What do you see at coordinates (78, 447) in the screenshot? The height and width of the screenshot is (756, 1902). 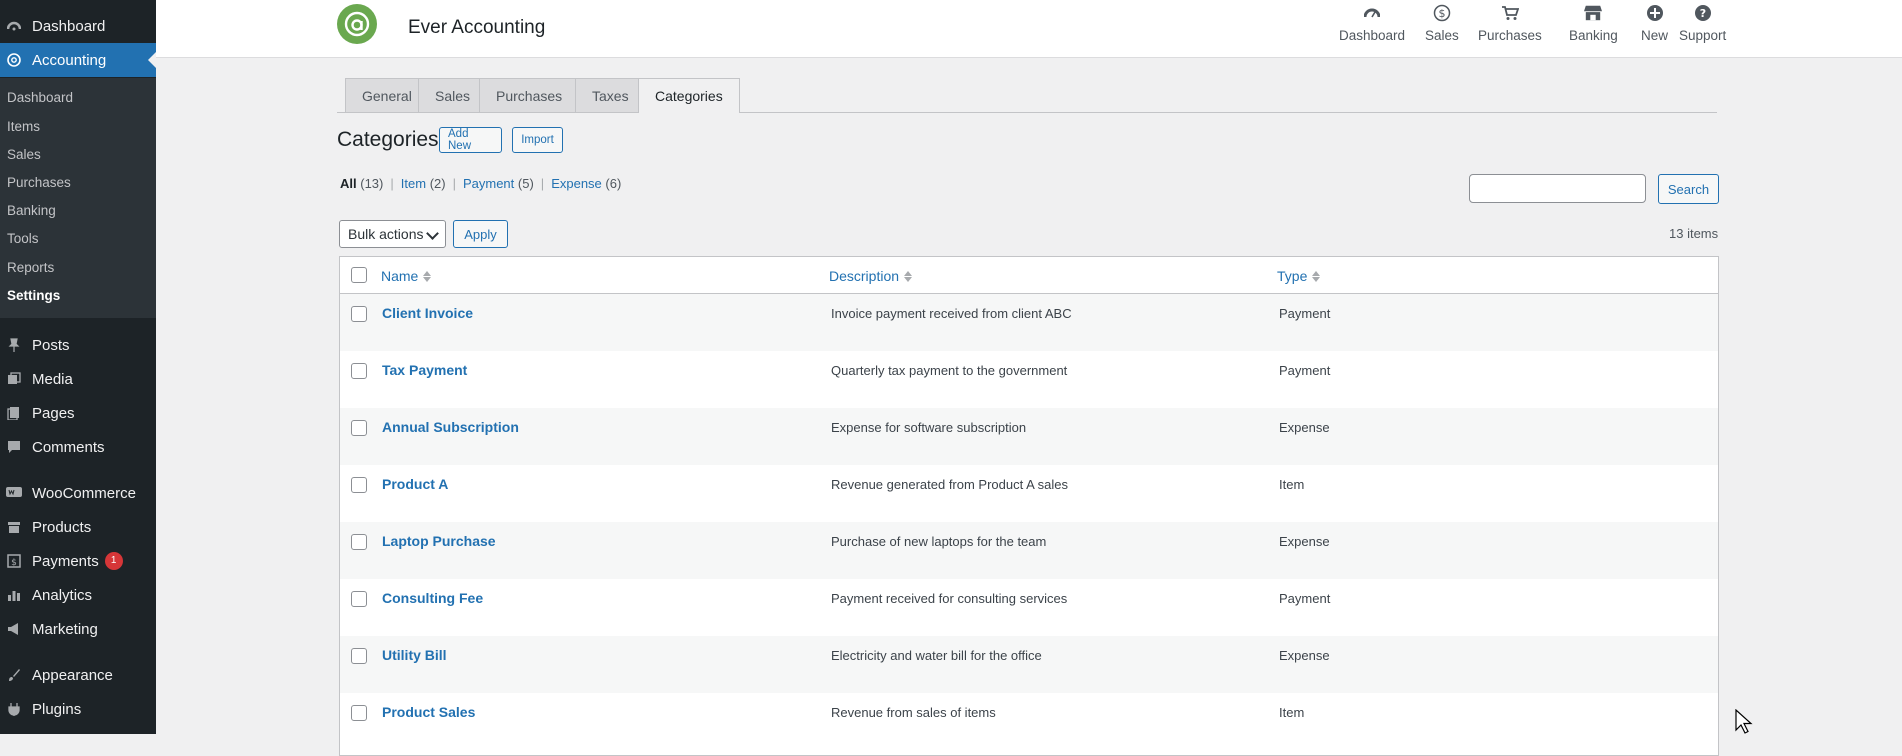 I see `sidebar-item-comments: Comments` at bounding box center [78, 447].